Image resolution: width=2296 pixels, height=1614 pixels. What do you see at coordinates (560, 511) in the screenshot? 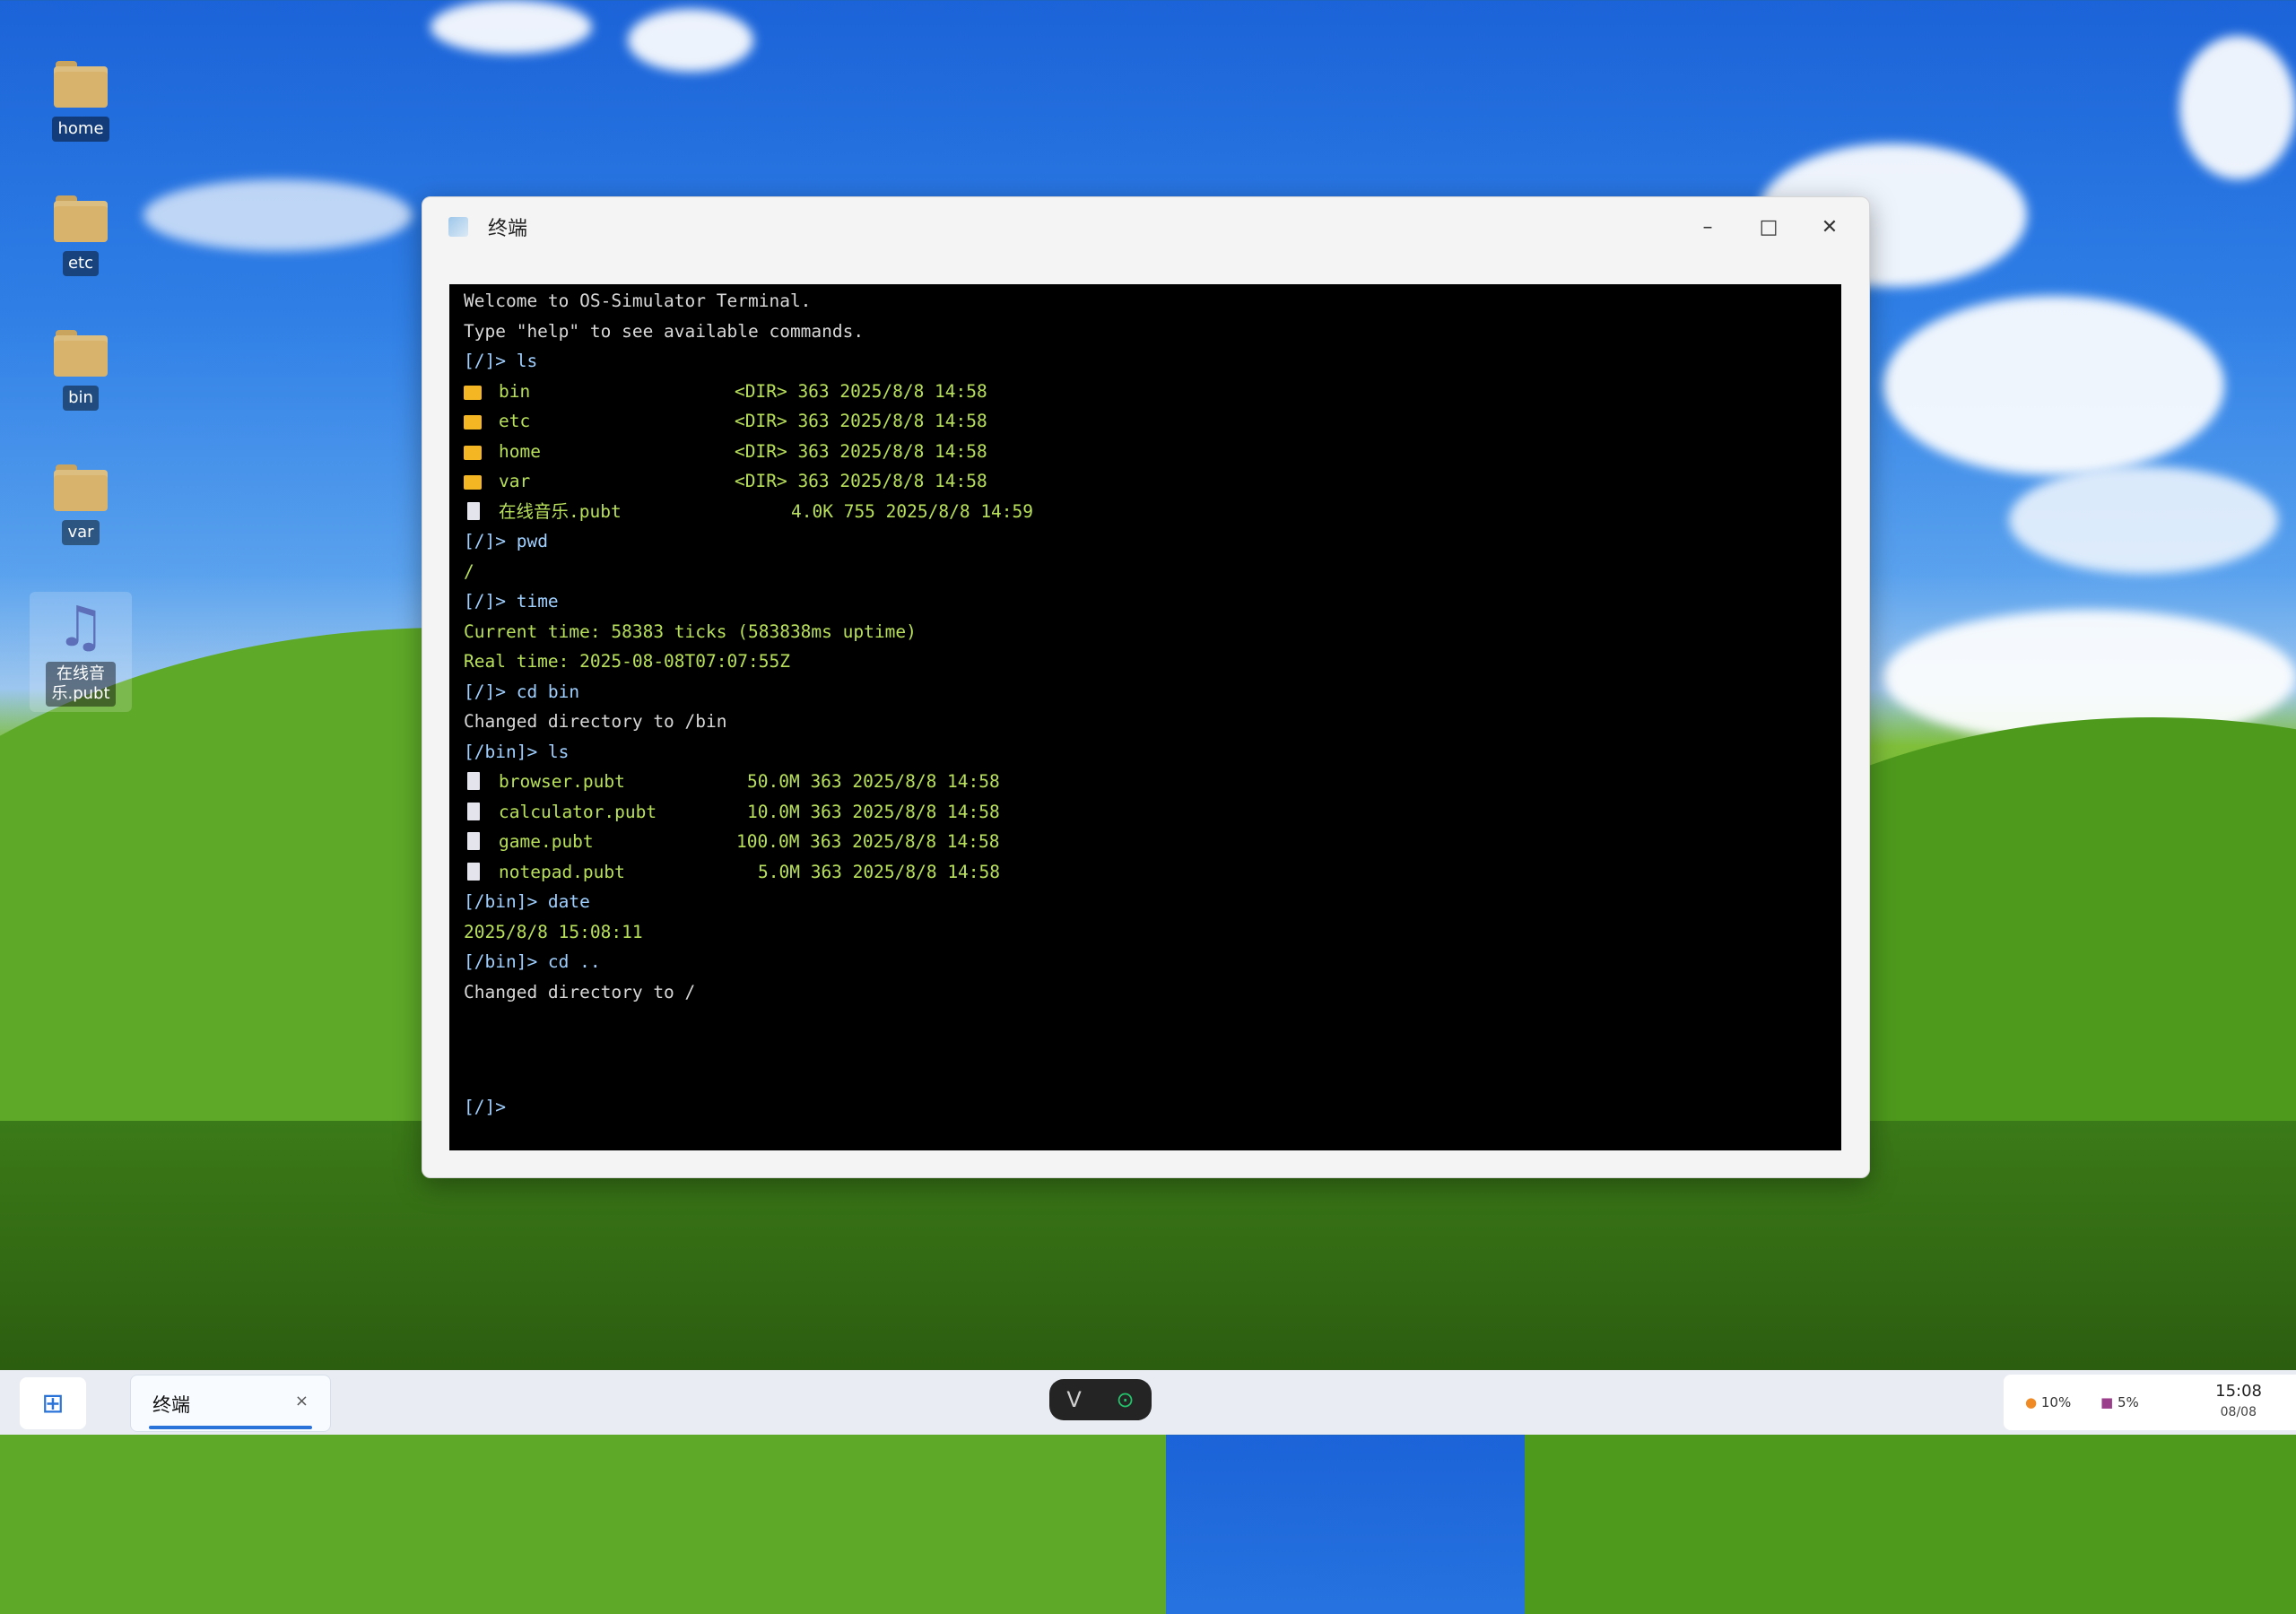
I see `entry-name: 在线音乐.pubt` at bounding box center [560, 511].